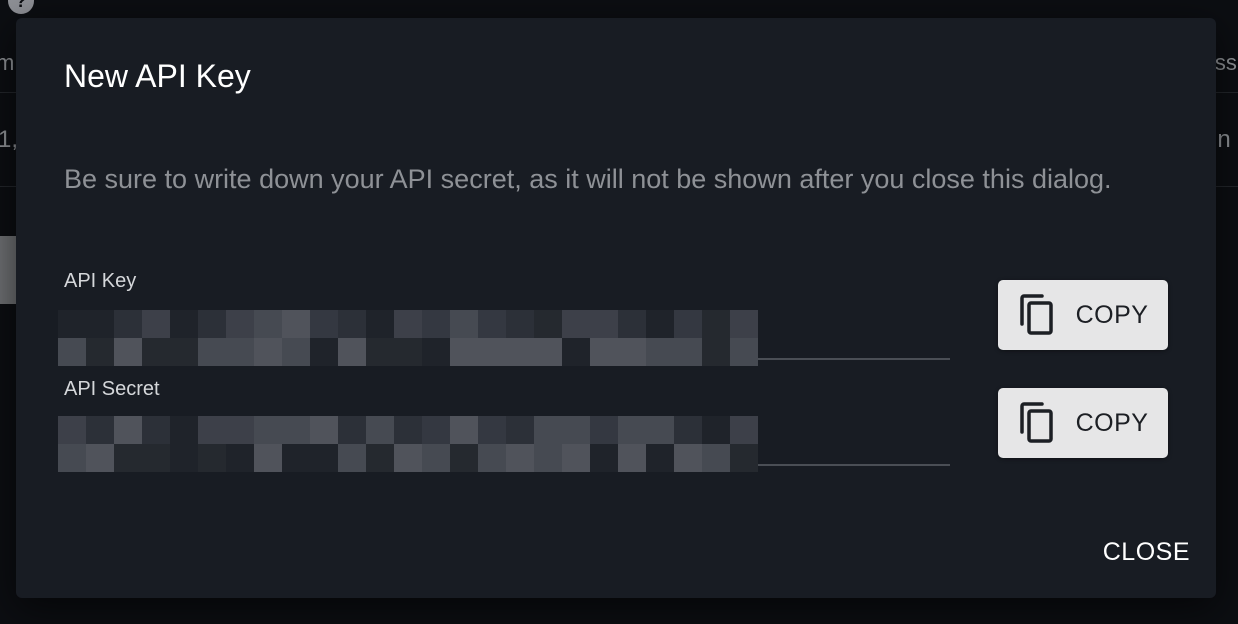 The height and width of the screenshot is (624, 1238). I want to click on close-button: CLOSE, so click(1135, 552).